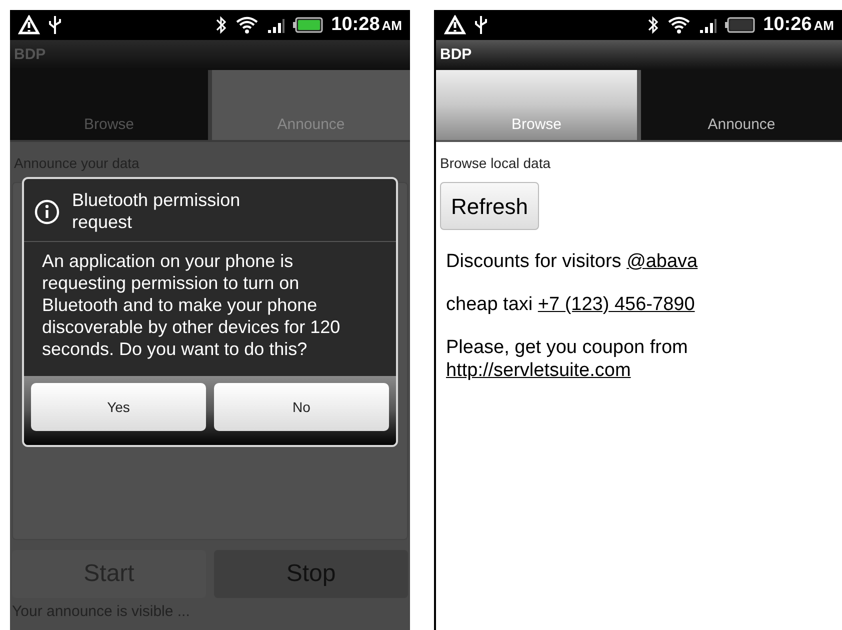 Image resolution: width=842 pixels, height=630 pixels. What do you see at coordinates (192, 305) in the screenshot?
I see `dialog-message: An application on your phone is requesting permission to turn on Bluetooth and to make your phone discoverable by other devices for 120 seconds. Do you want to do this?` at bounding box center [192, 305].